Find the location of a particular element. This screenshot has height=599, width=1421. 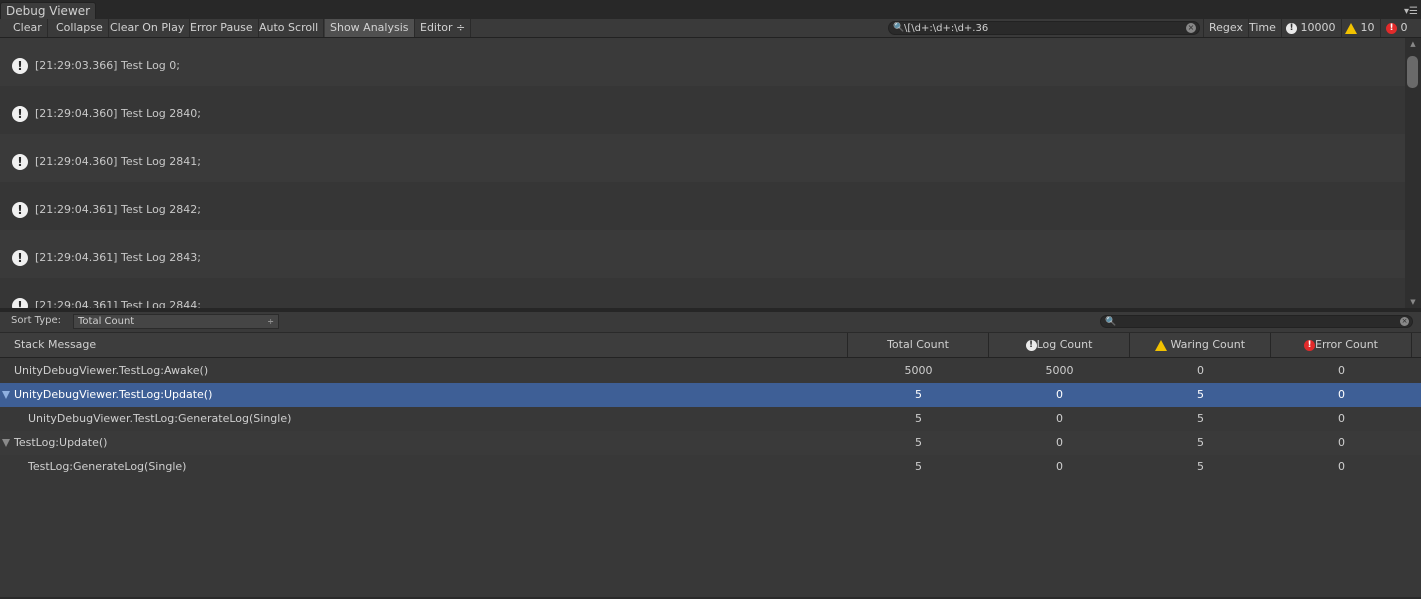

clear-button: Clear is located at coordinates (28, 28).